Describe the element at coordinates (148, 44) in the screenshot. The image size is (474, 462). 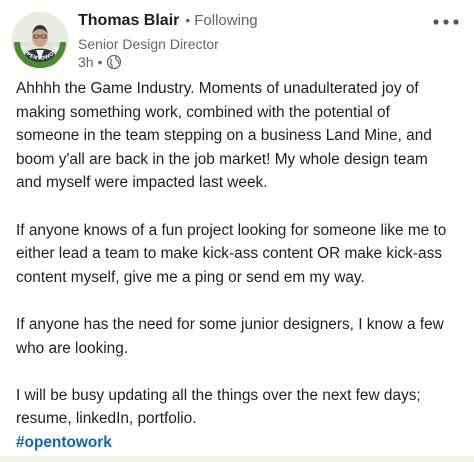
I see `author-headline: Senior Design Director` at that location.